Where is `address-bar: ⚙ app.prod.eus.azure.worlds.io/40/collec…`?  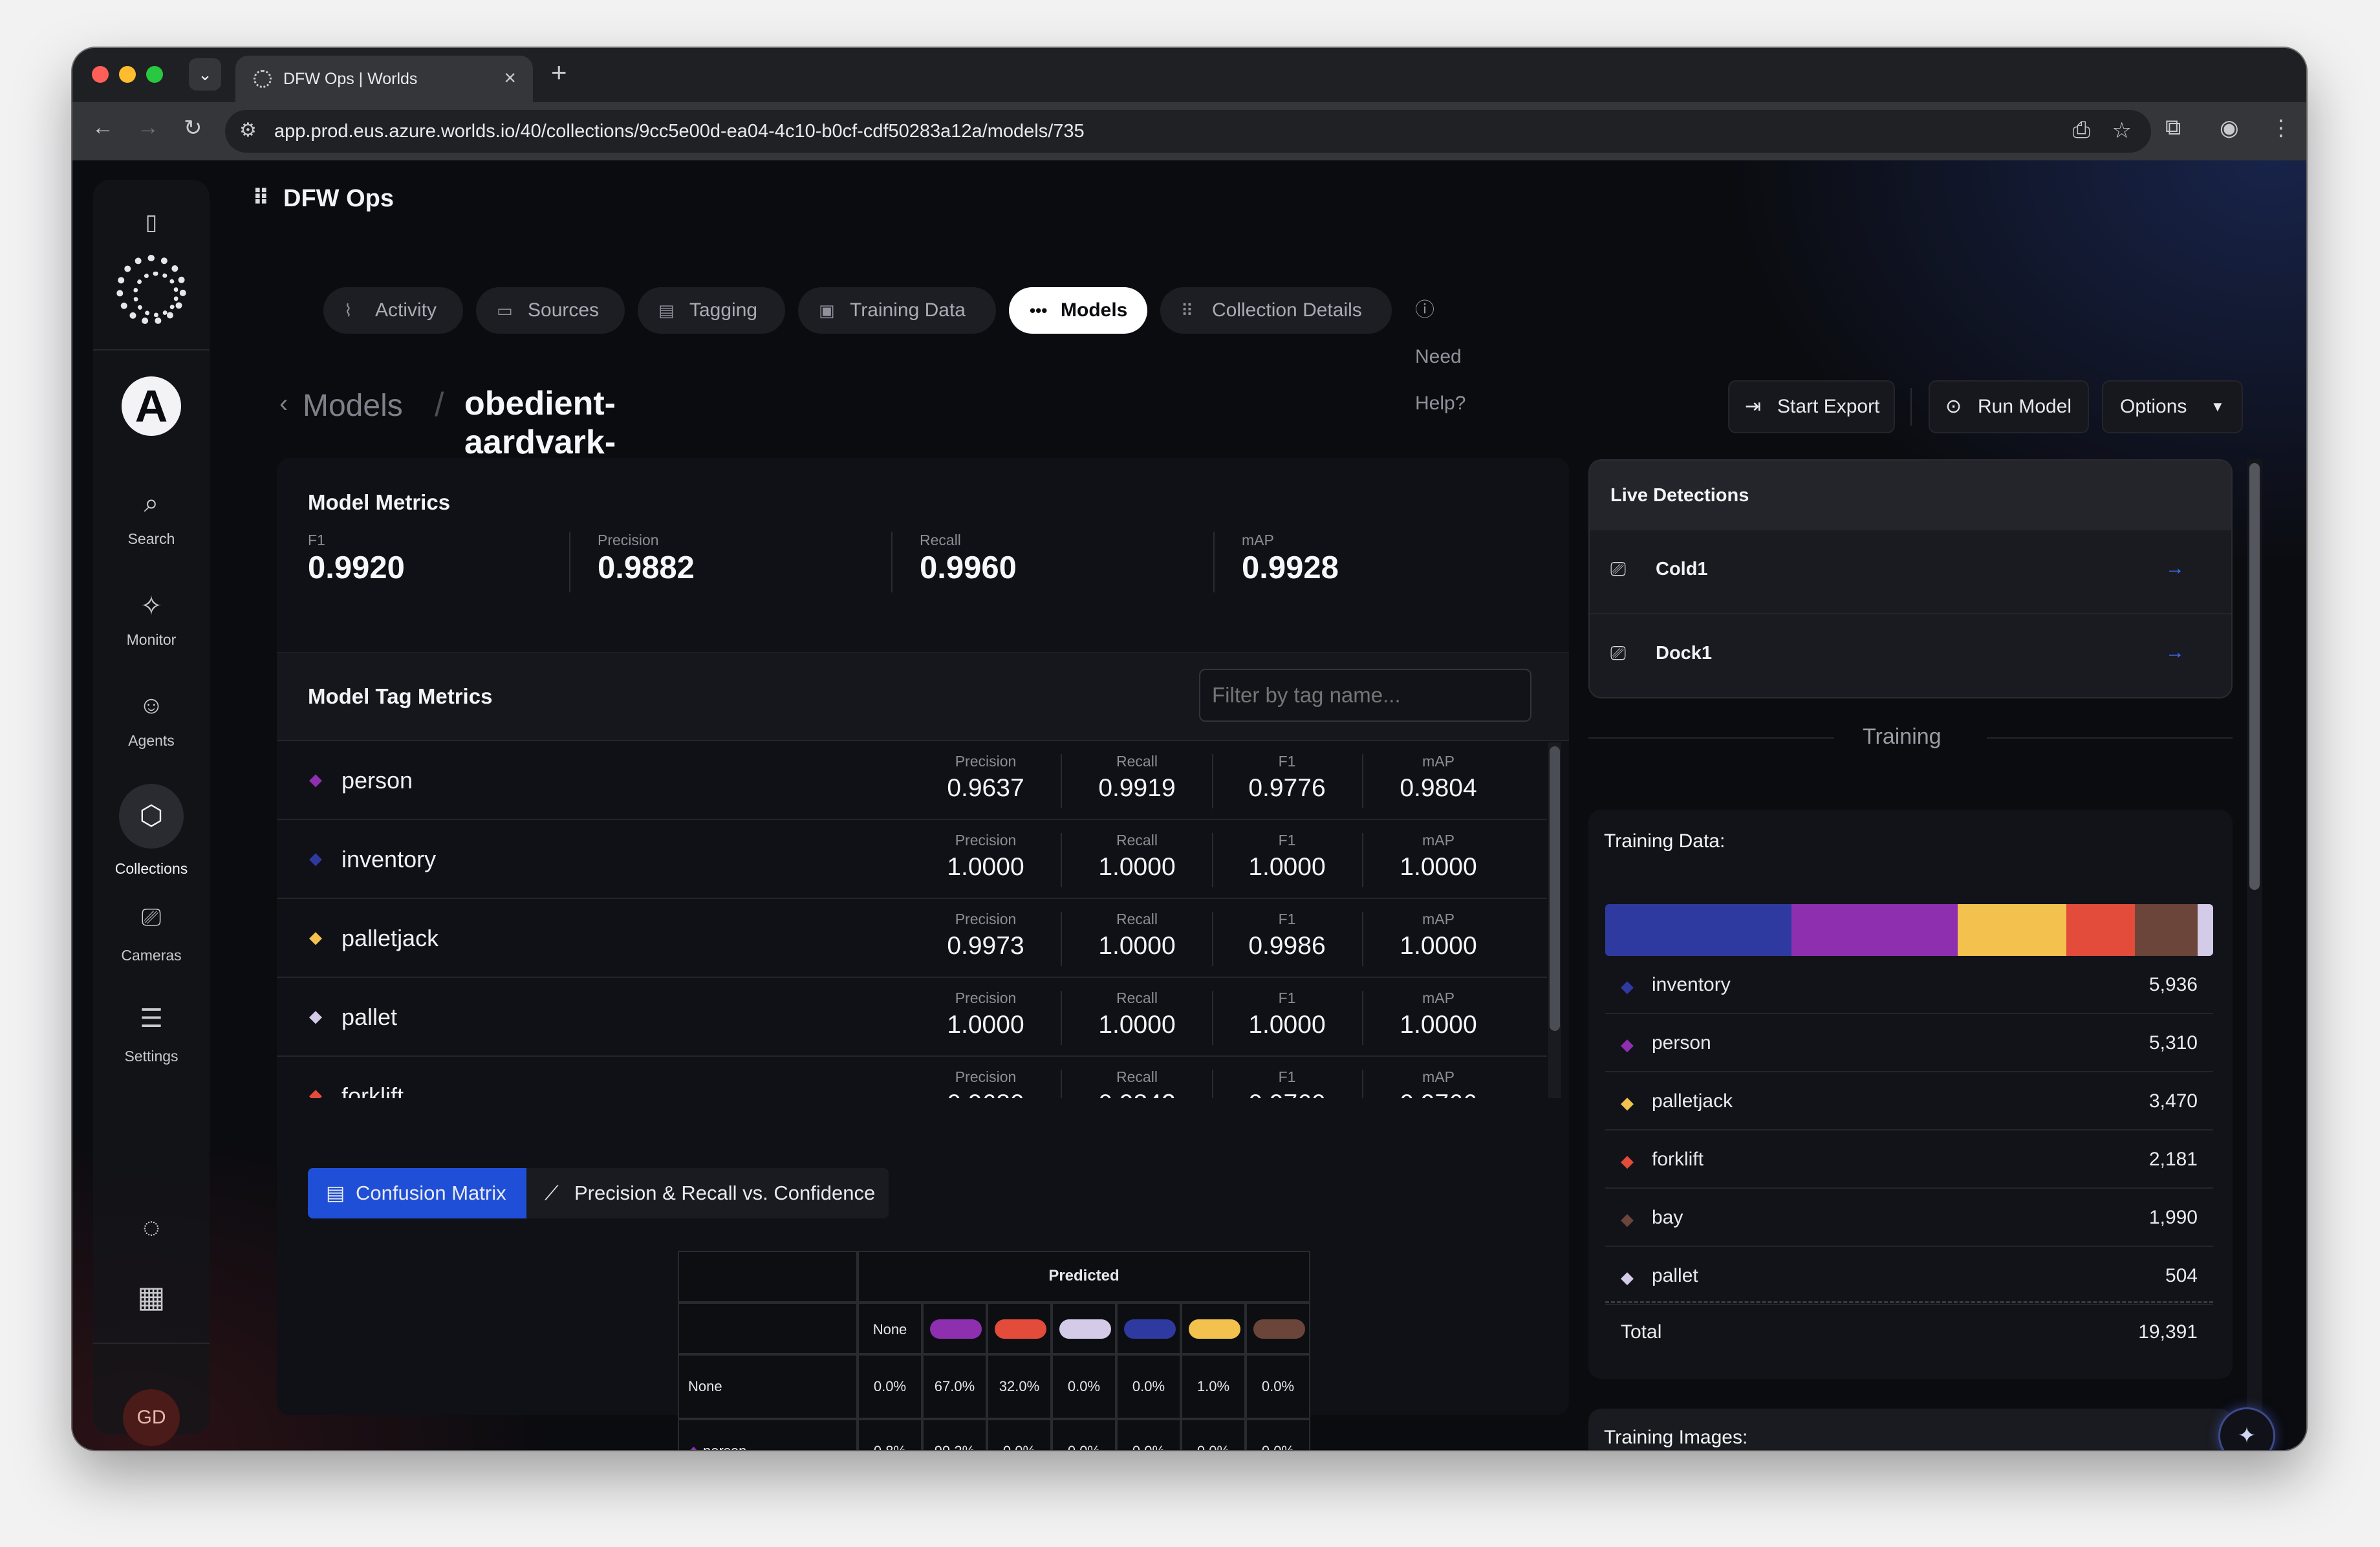
address-bar: ⚙ app.prod.eus.azure.worlds.io/40/collec… is located at coordinates (1188, 131).